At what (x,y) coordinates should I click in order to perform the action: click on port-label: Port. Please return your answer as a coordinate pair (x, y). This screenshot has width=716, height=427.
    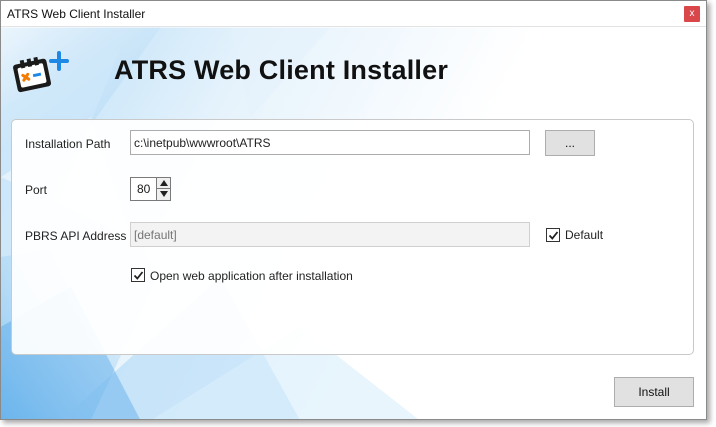
    Looking at the image, I should click on (36, 190).